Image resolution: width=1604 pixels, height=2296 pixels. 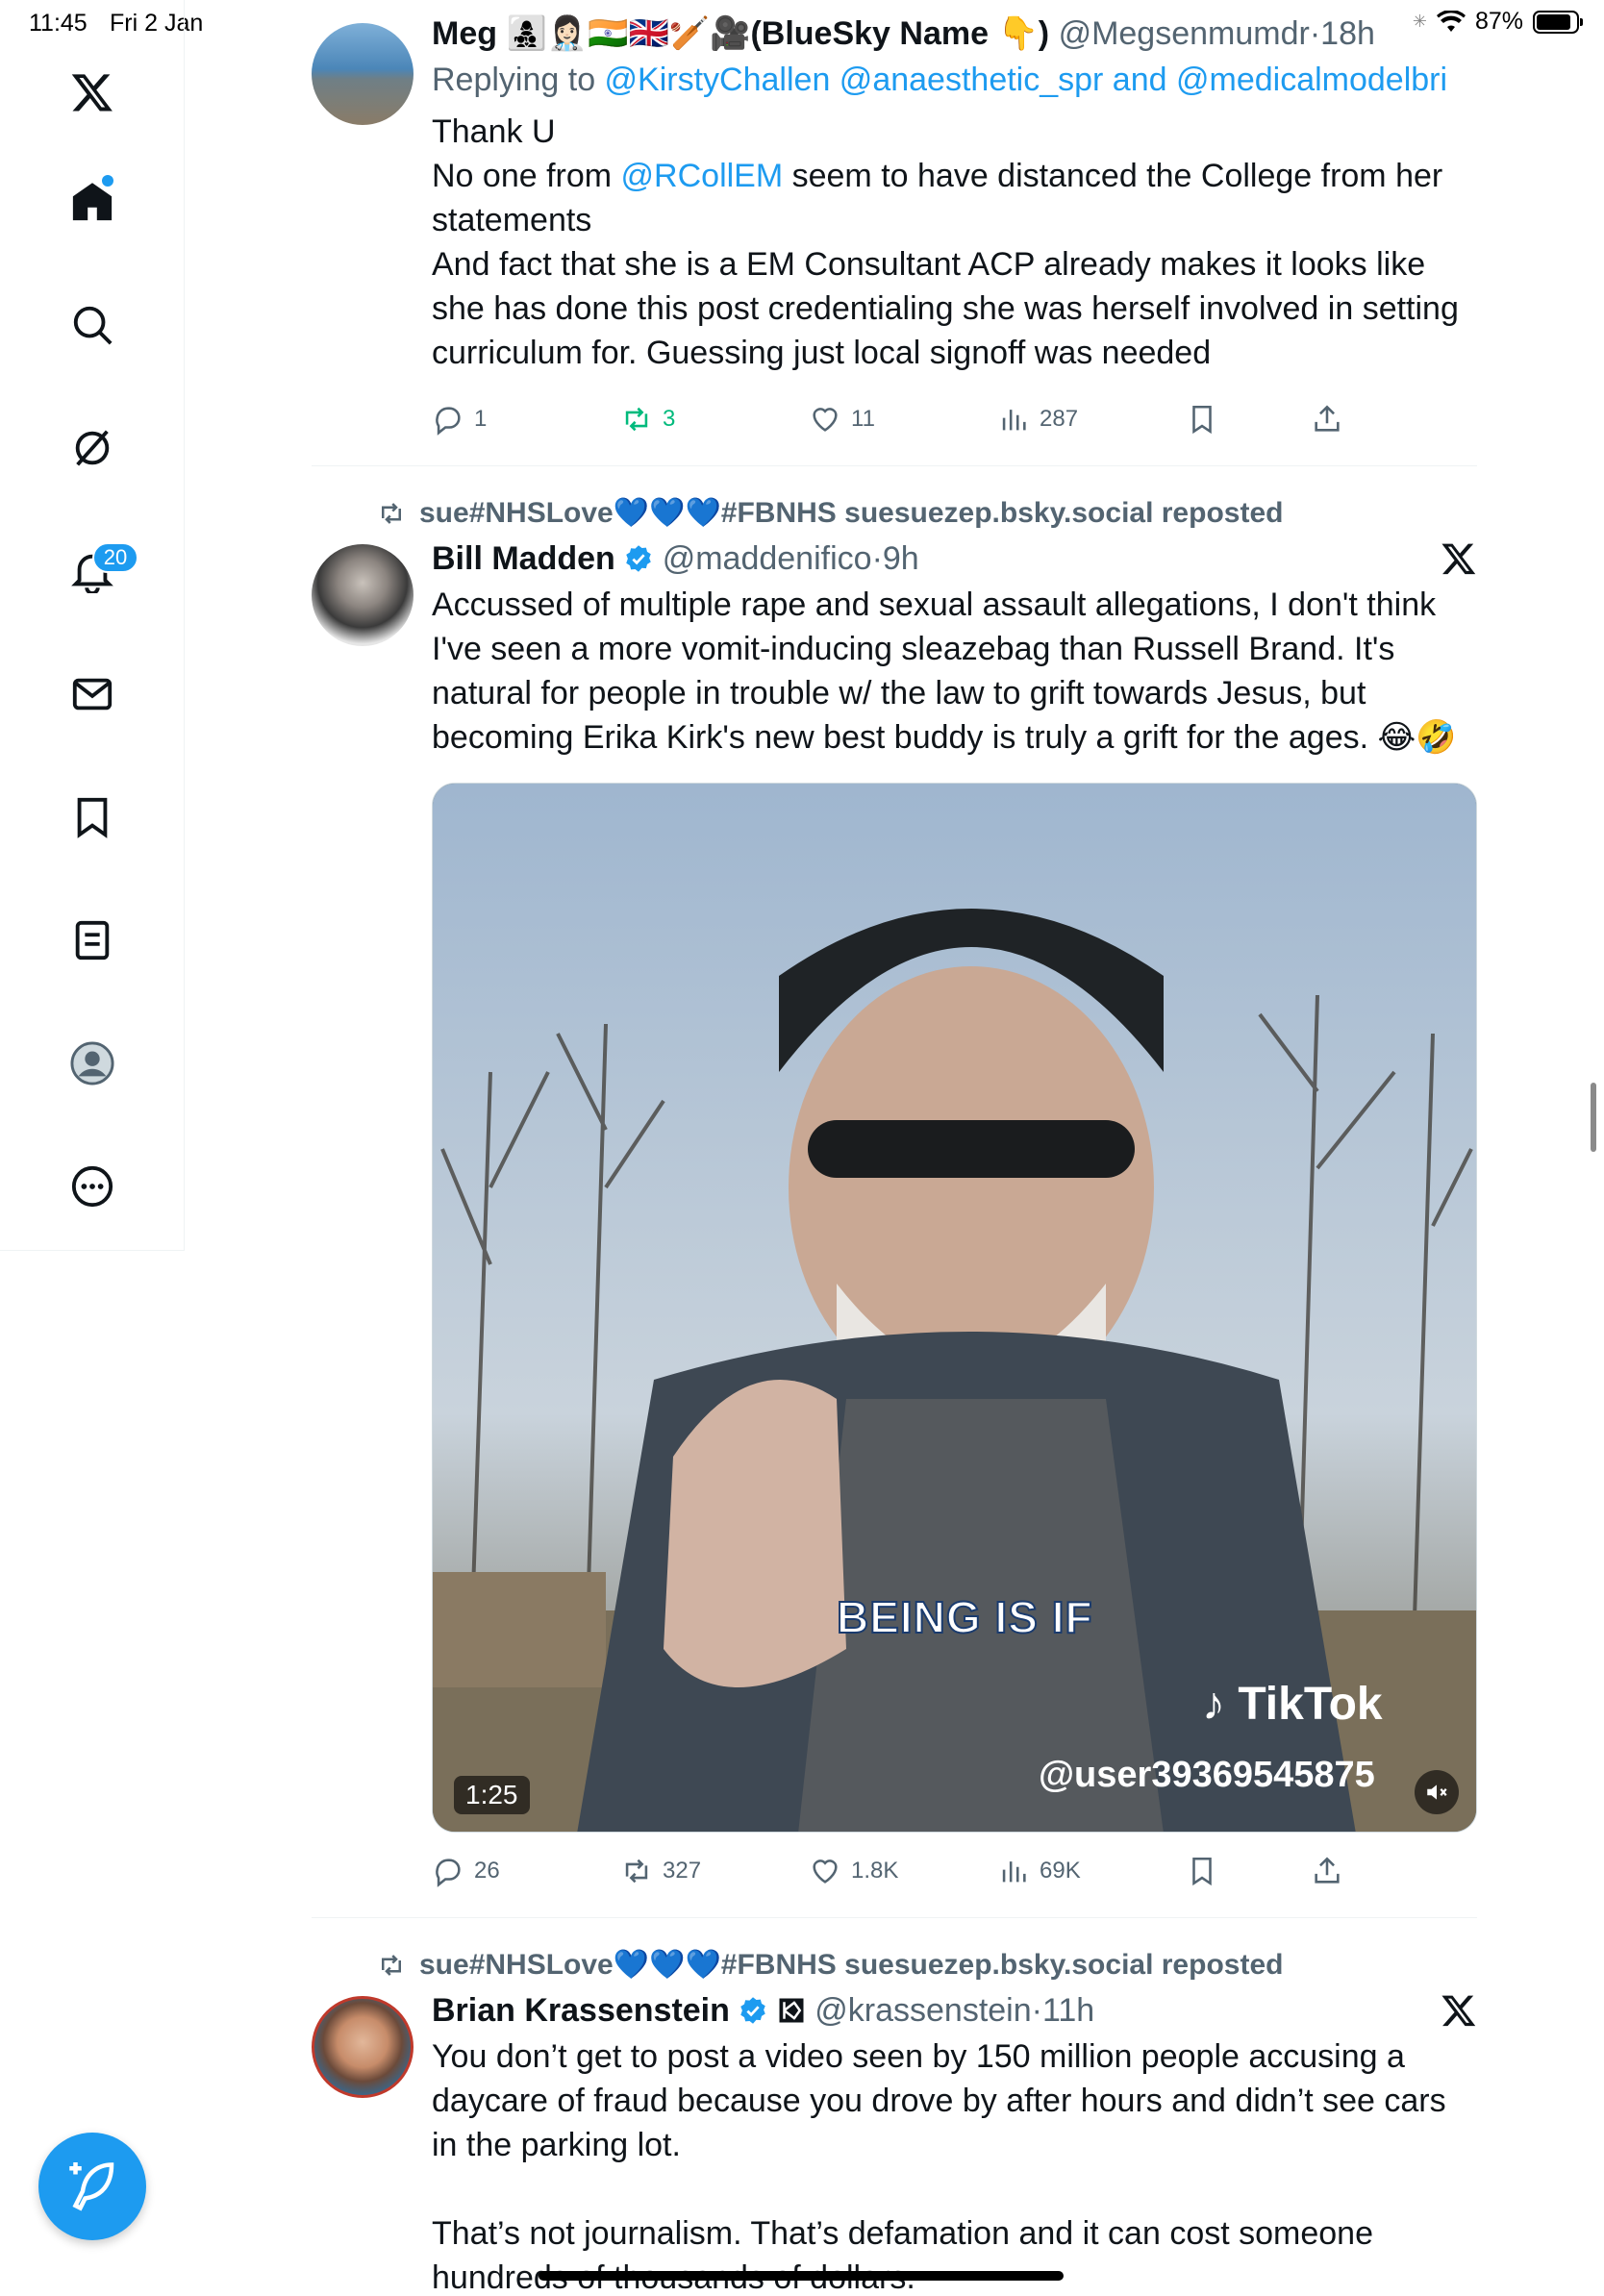 What do you see at coordinates (1059, 419) in the screenshot?
I see `view-count: 287` at bounding box center [1059, 419].